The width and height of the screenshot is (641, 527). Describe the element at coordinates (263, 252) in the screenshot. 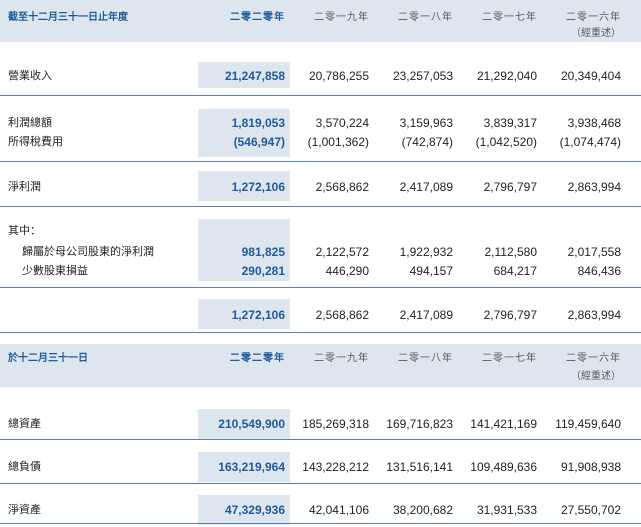

I see `value-cell: 981,825` at that location.